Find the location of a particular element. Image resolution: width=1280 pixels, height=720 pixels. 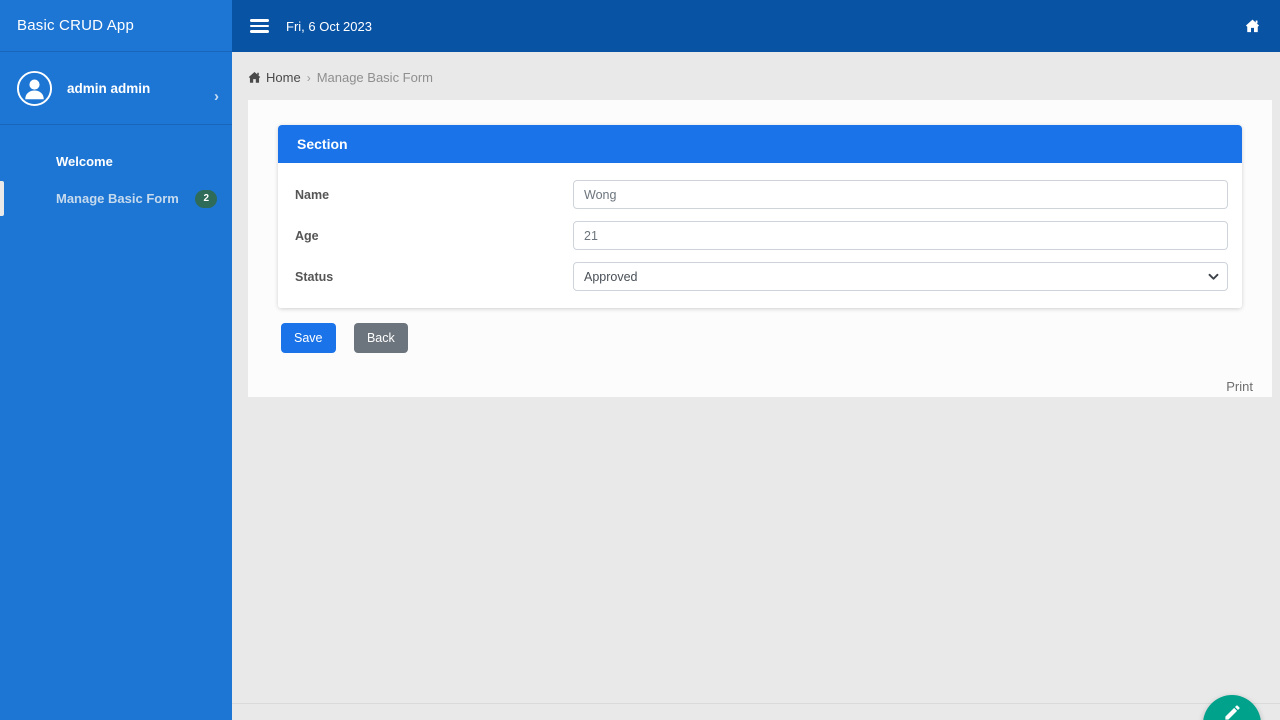

status-select-wrap: Approved is located at coordinates (900, 276).